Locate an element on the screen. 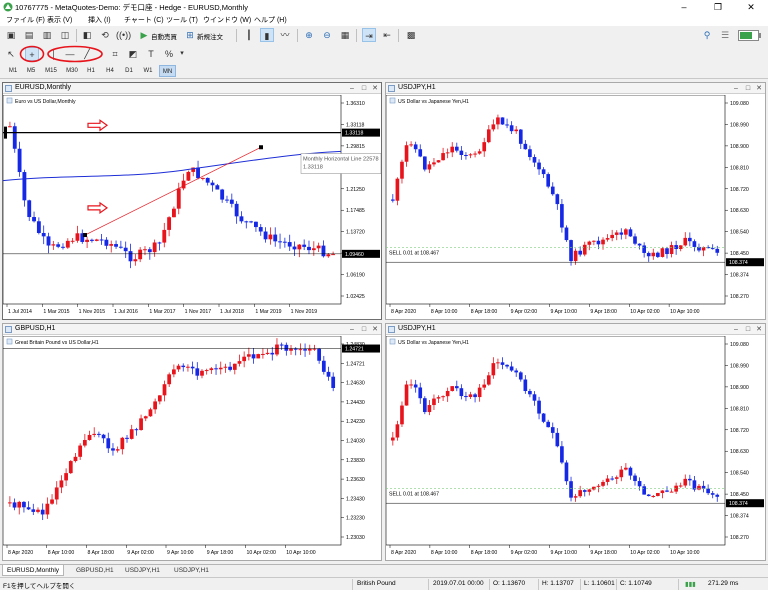 The image size is (768, 590). new-chart-icon: ▣ is located at coordinates (11, 35).